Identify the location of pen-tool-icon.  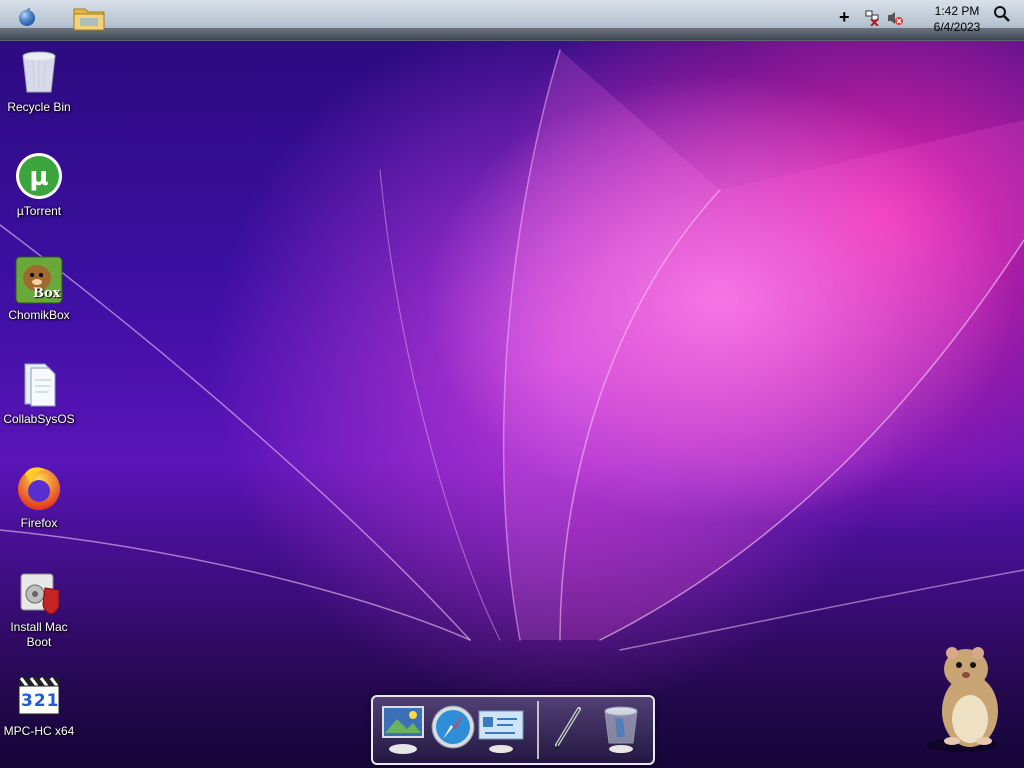
(567, 729).